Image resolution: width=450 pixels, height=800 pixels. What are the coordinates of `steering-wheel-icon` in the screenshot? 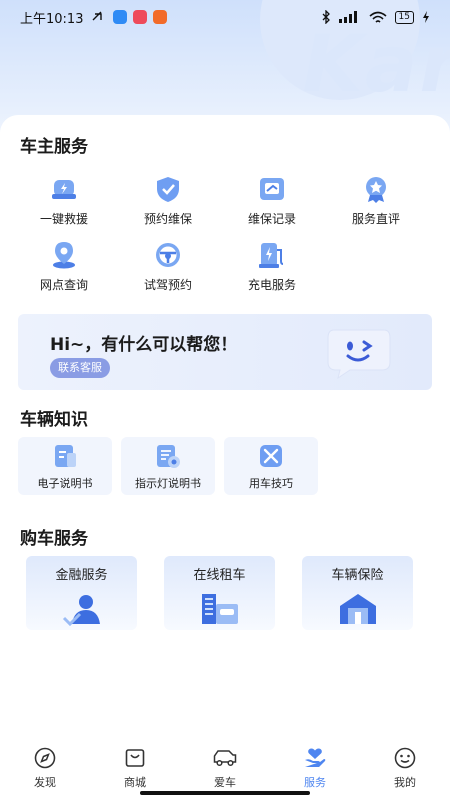 It's located at (168, 255).